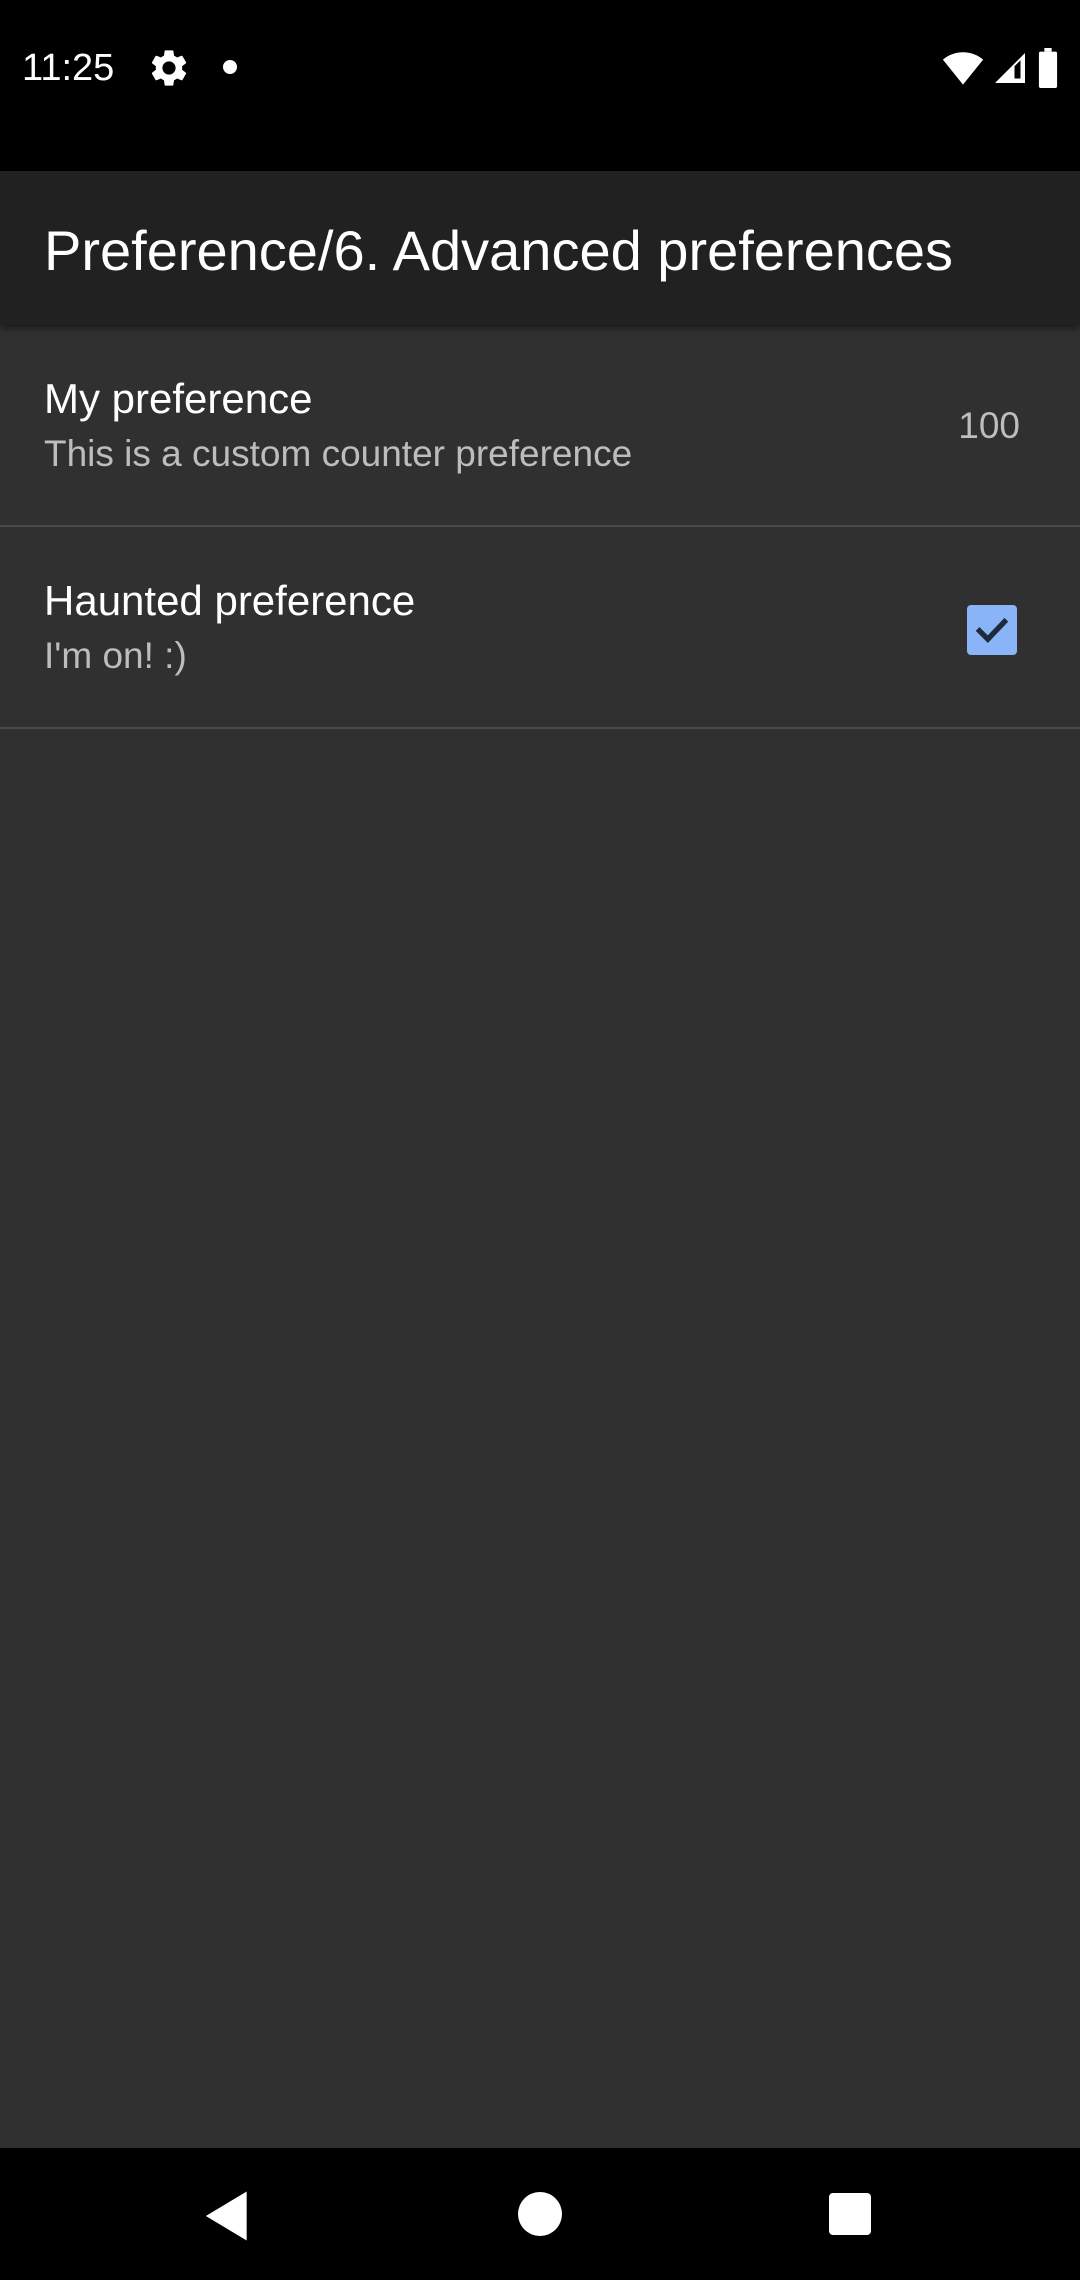 Image resolution: width=1080 pixels, height=2280 pixels. Describe the element at coordinates (230, 67) in the screenshot. I see `notification-dot-icon` at that location.